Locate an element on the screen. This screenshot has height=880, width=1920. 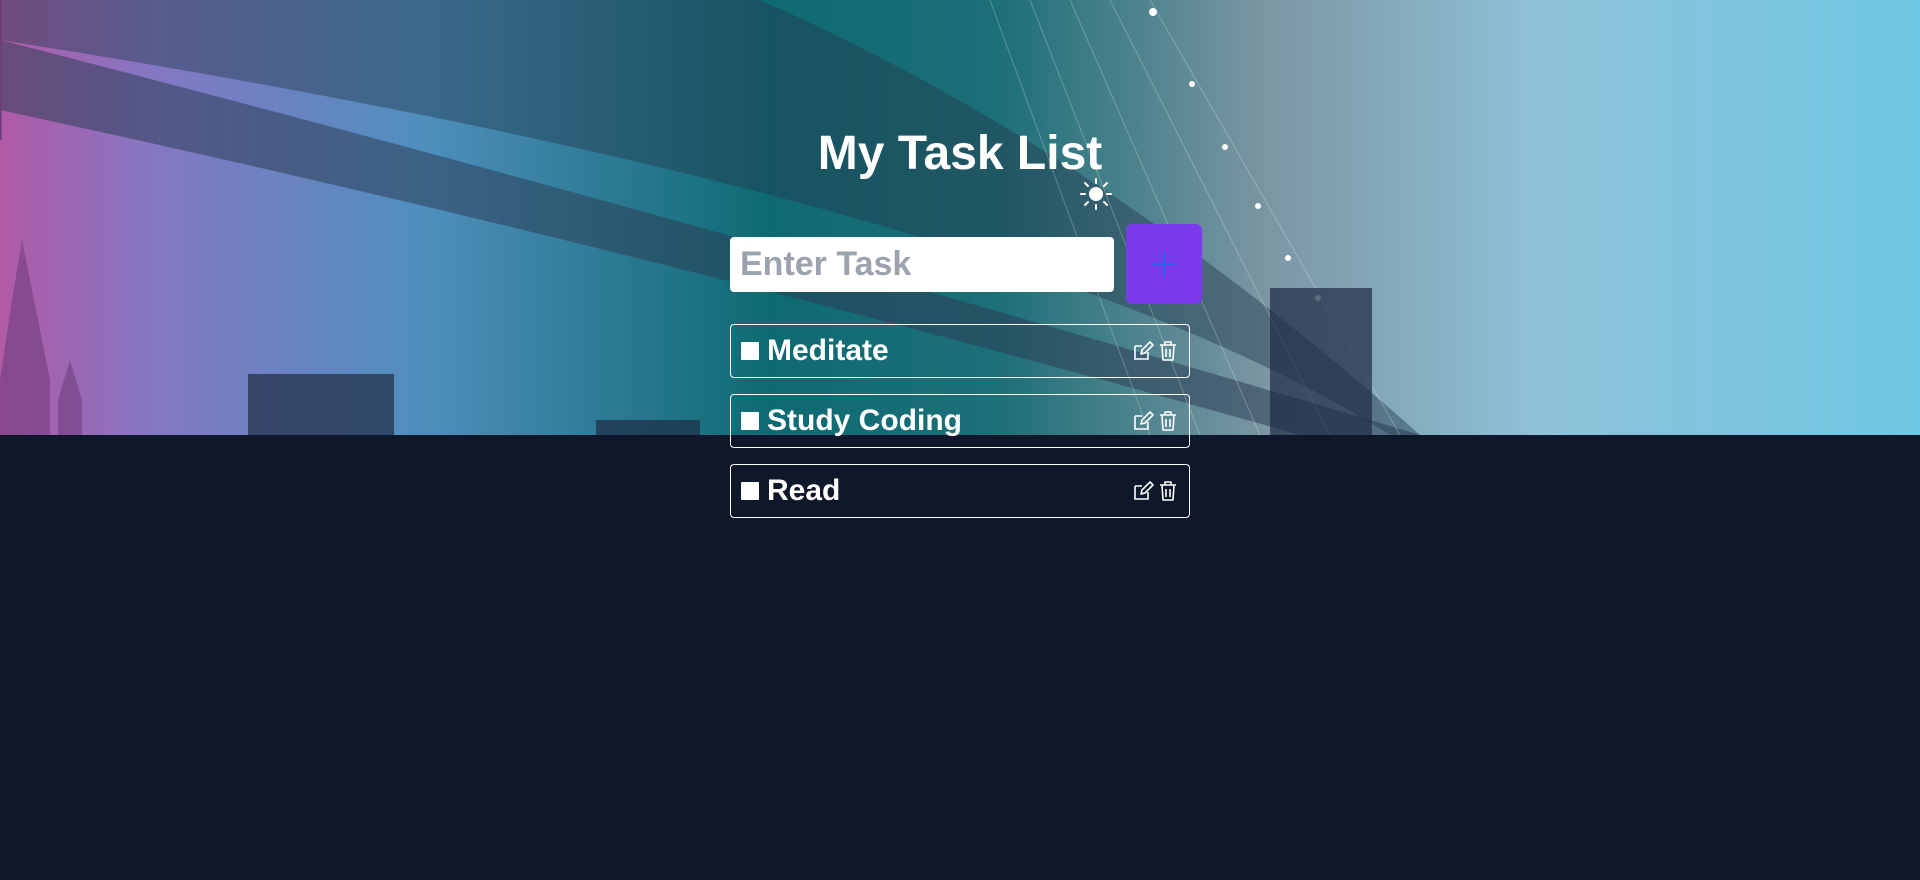
add-task-button is located at coordinates (1164, 264).